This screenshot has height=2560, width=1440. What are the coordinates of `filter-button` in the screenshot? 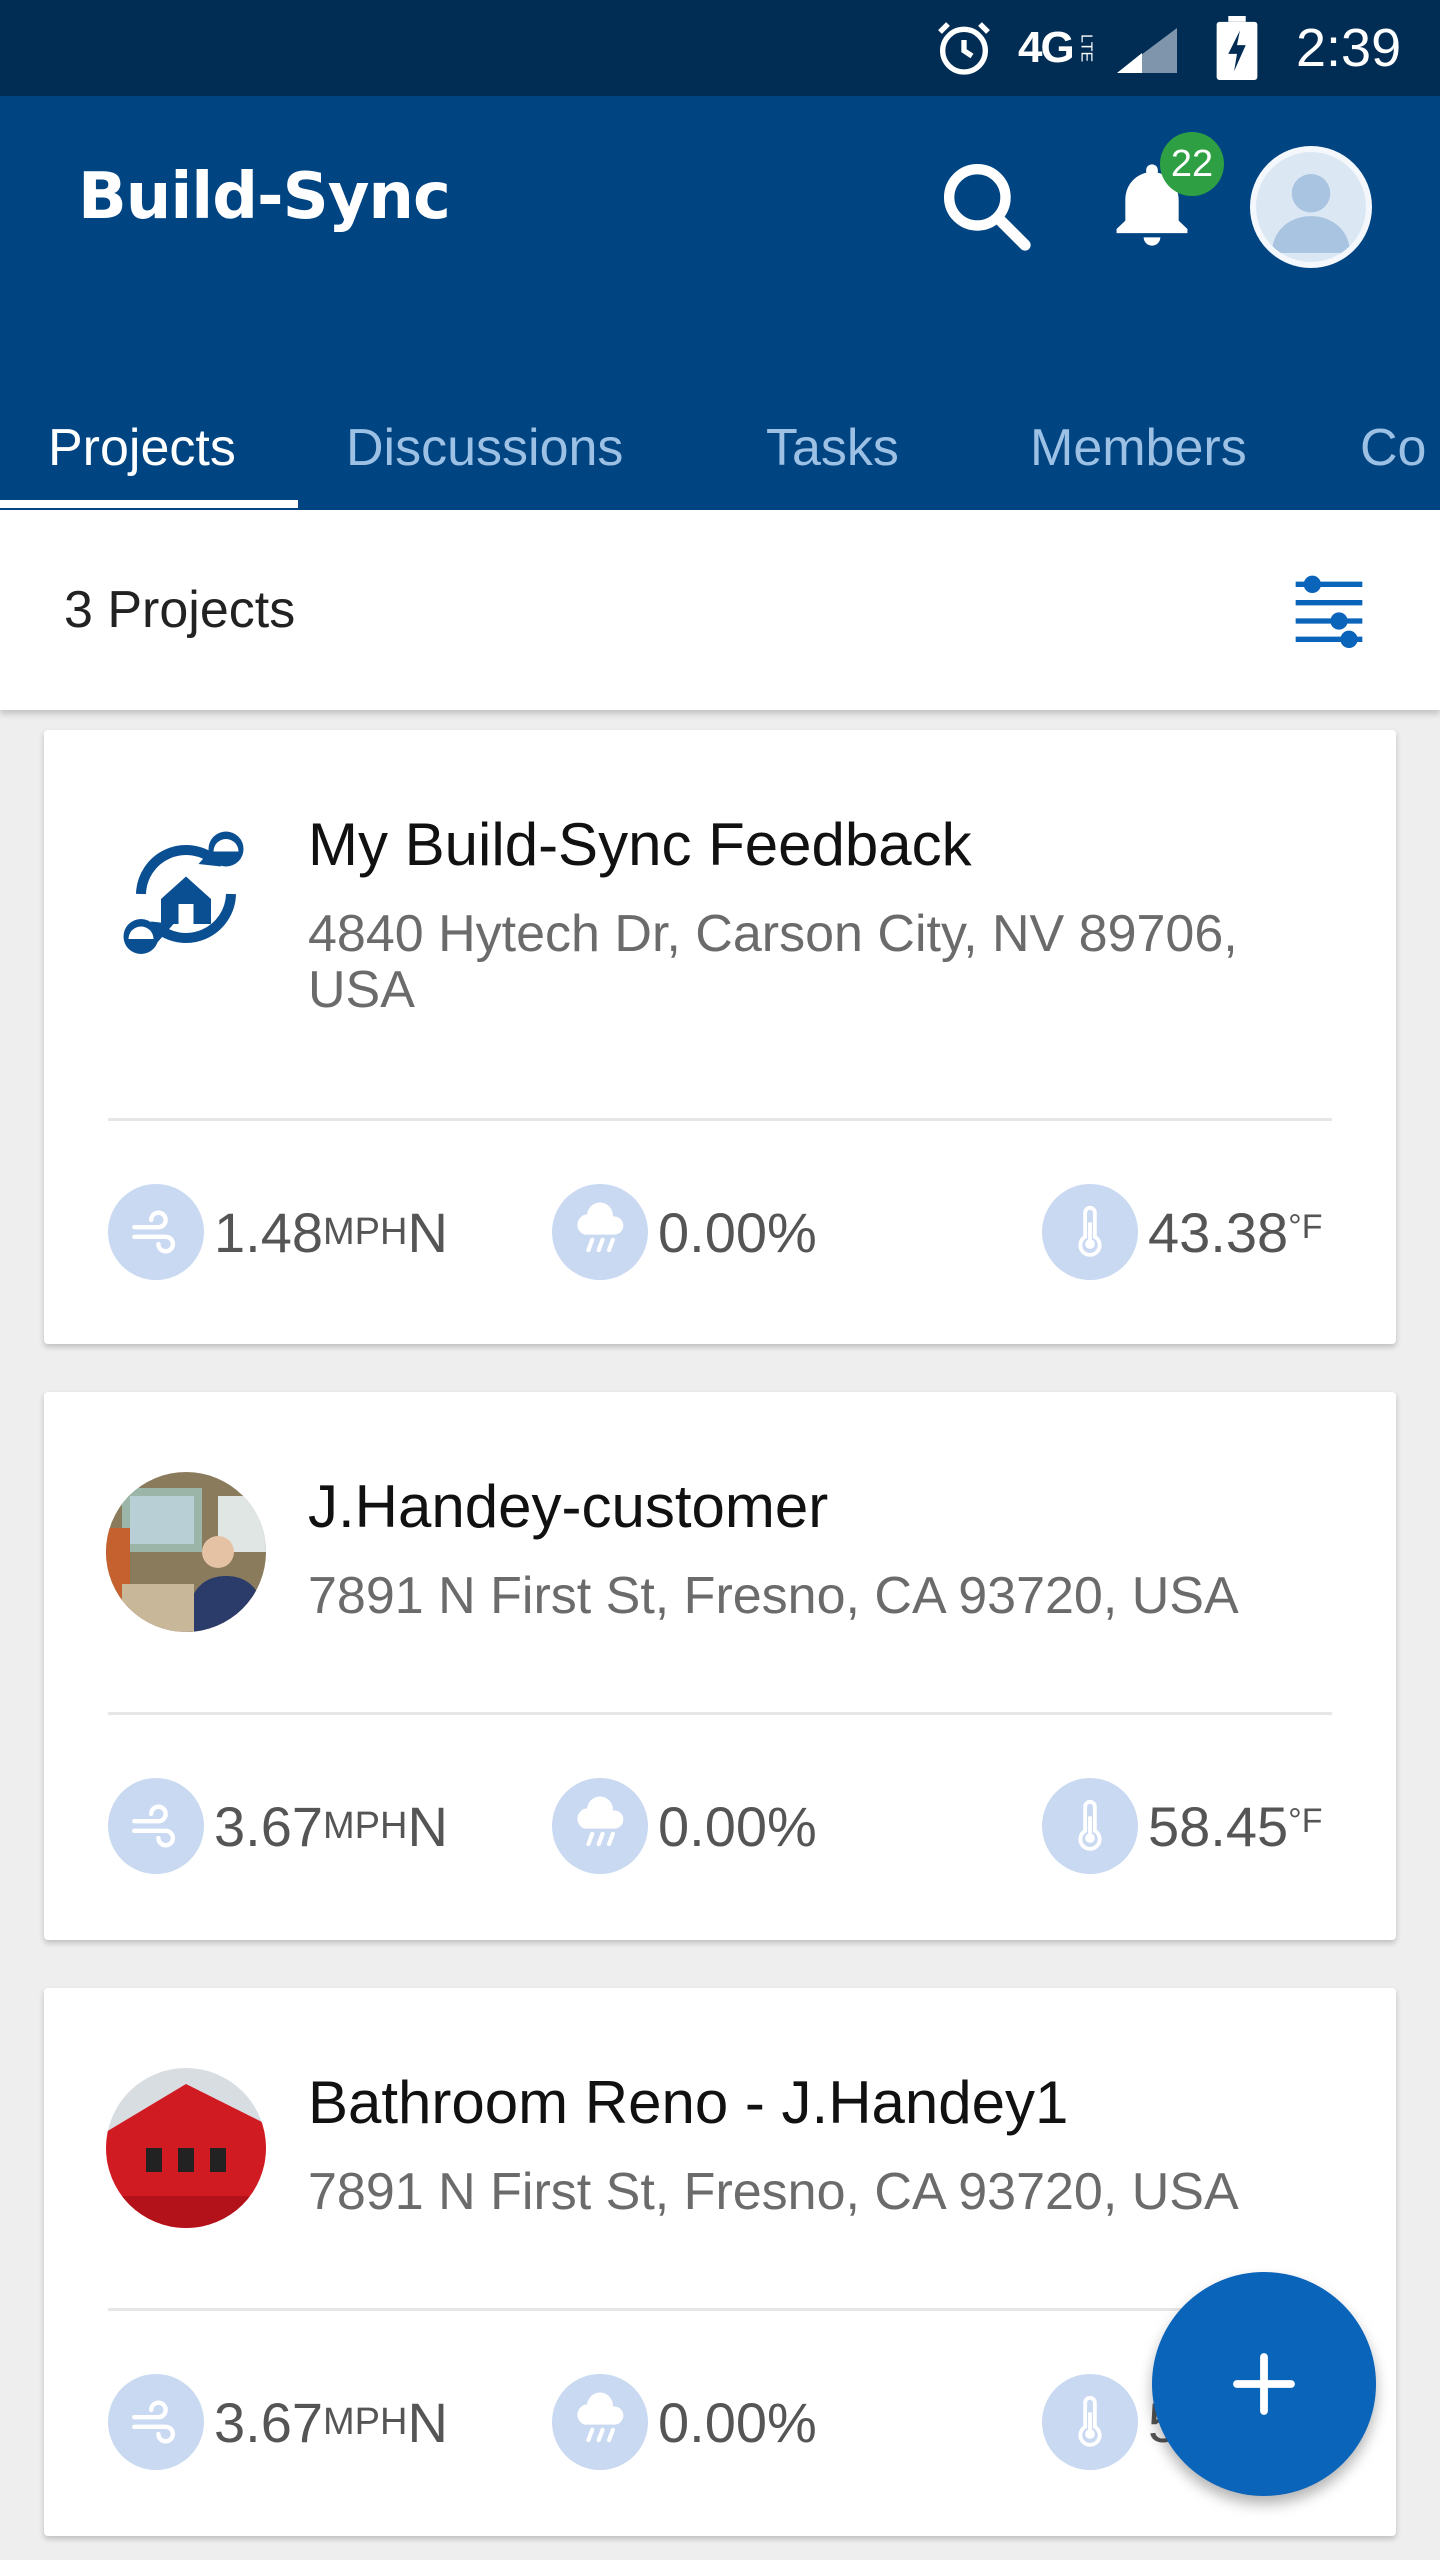 It's located at (1329, 611).